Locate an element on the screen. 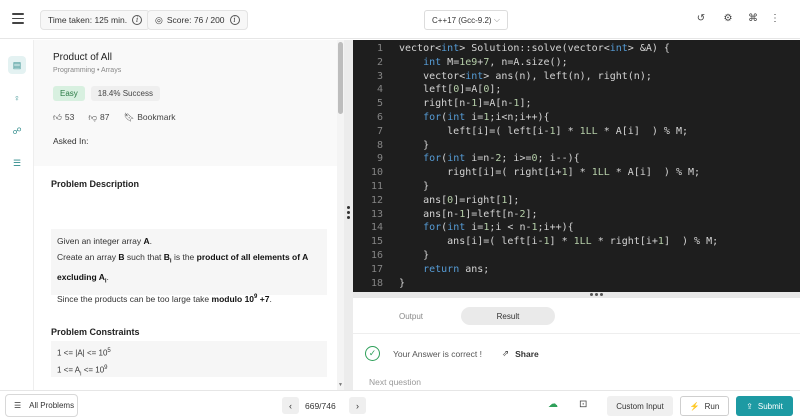  share-label: Share is located at coordinates (527, 353).